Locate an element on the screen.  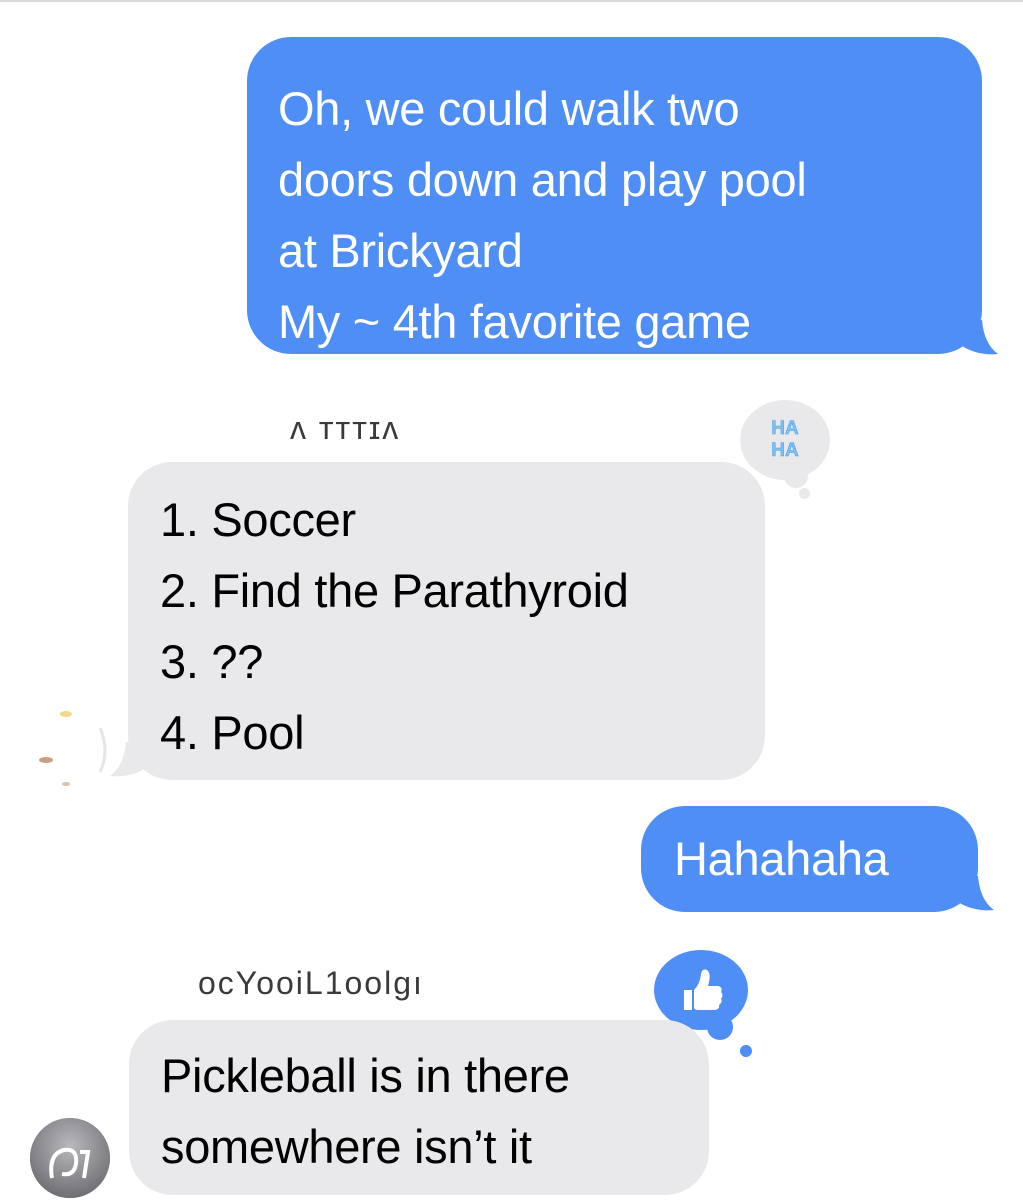
sender-name: ocYooiL1oolgı is located at coordinates (311, 983).